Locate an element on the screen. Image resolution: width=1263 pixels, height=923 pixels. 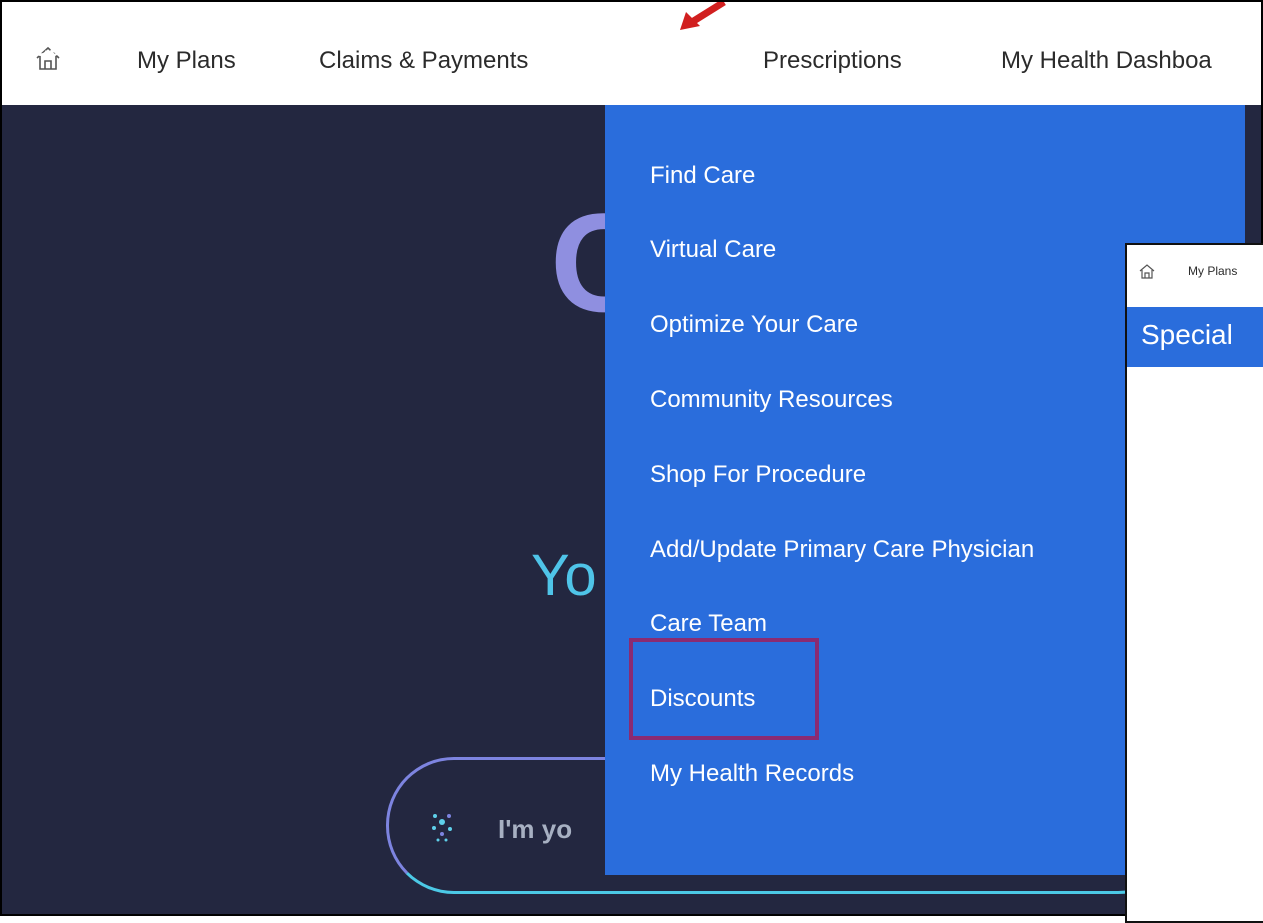
active-tab-indicator is located at coordinates (66, 82).